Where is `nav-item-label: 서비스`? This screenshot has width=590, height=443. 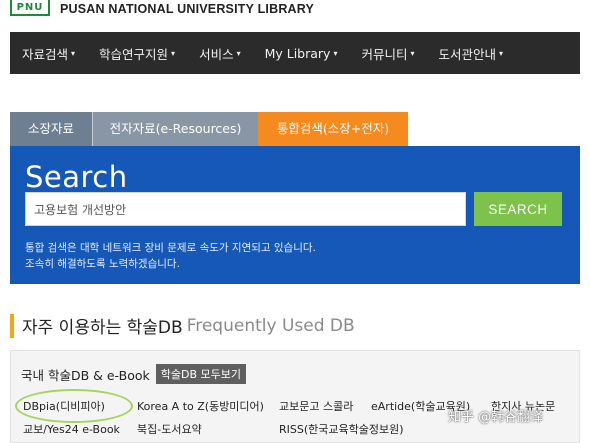
nav-item-label: 서비스 is located at coordinates (216, 54).